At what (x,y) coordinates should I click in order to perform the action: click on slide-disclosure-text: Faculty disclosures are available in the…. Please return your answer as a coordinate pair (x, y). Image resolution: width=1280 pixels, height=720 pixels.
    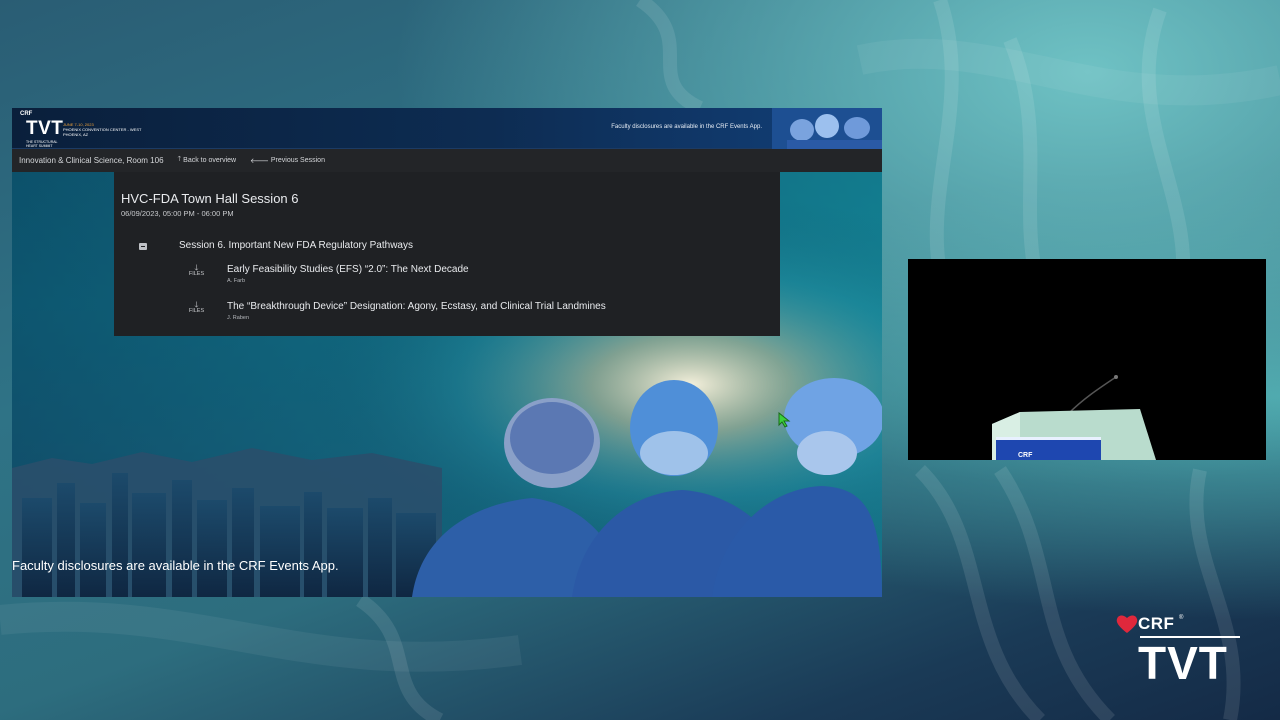
    Looking at the image, I should click on (175, 565).